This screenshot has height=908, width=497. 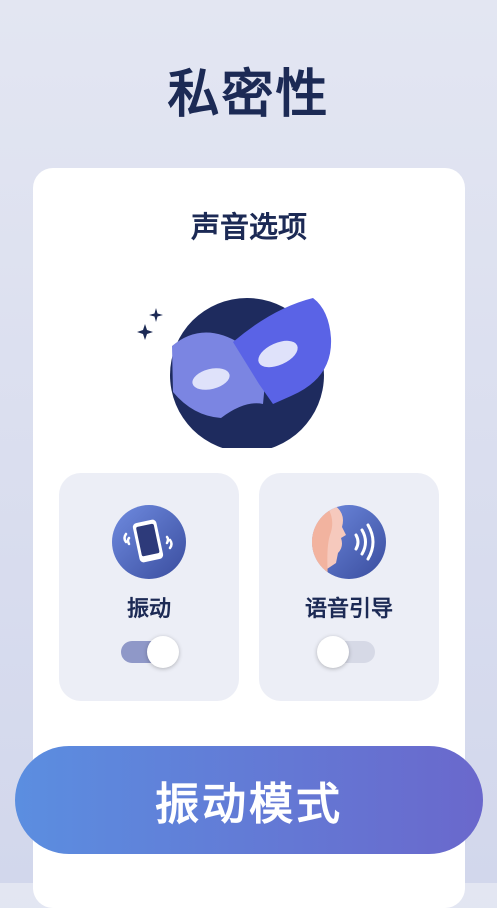 I want to click on page-title: 私密性, so click(x=248, y=95).